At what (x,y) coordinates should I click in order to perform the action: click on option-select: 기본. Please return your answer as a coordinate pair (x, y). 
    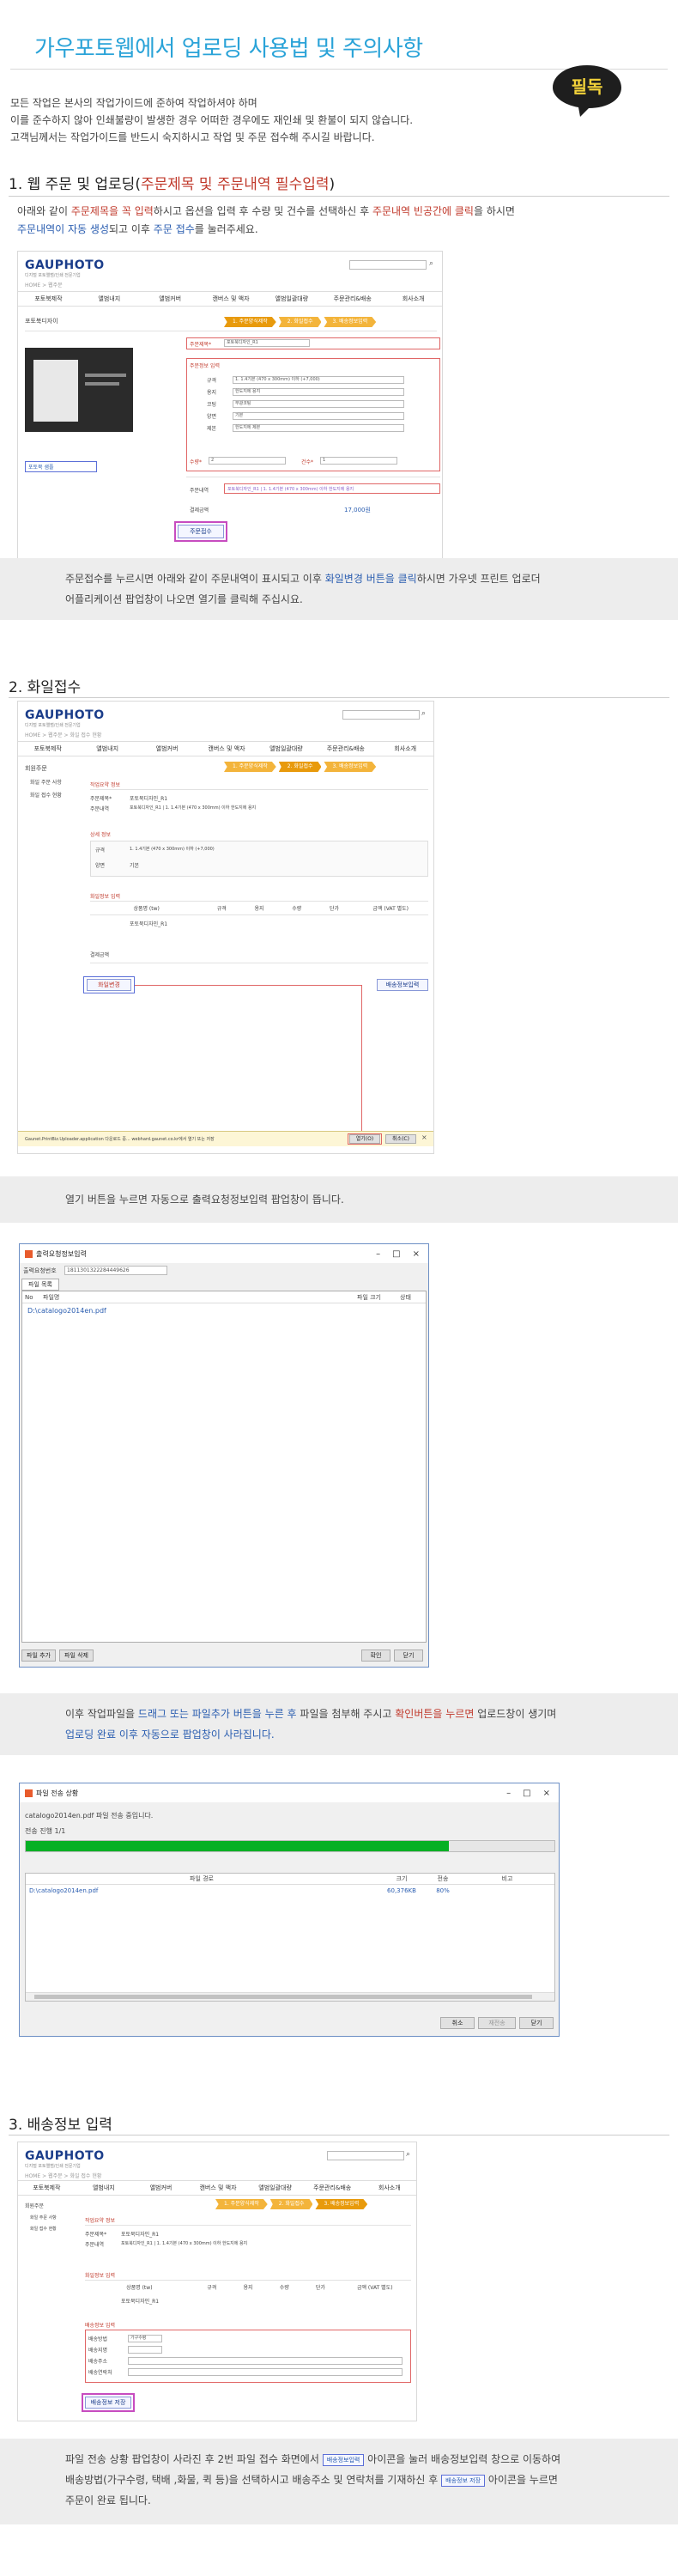
    Looking at the image, I should click on (318, 415).